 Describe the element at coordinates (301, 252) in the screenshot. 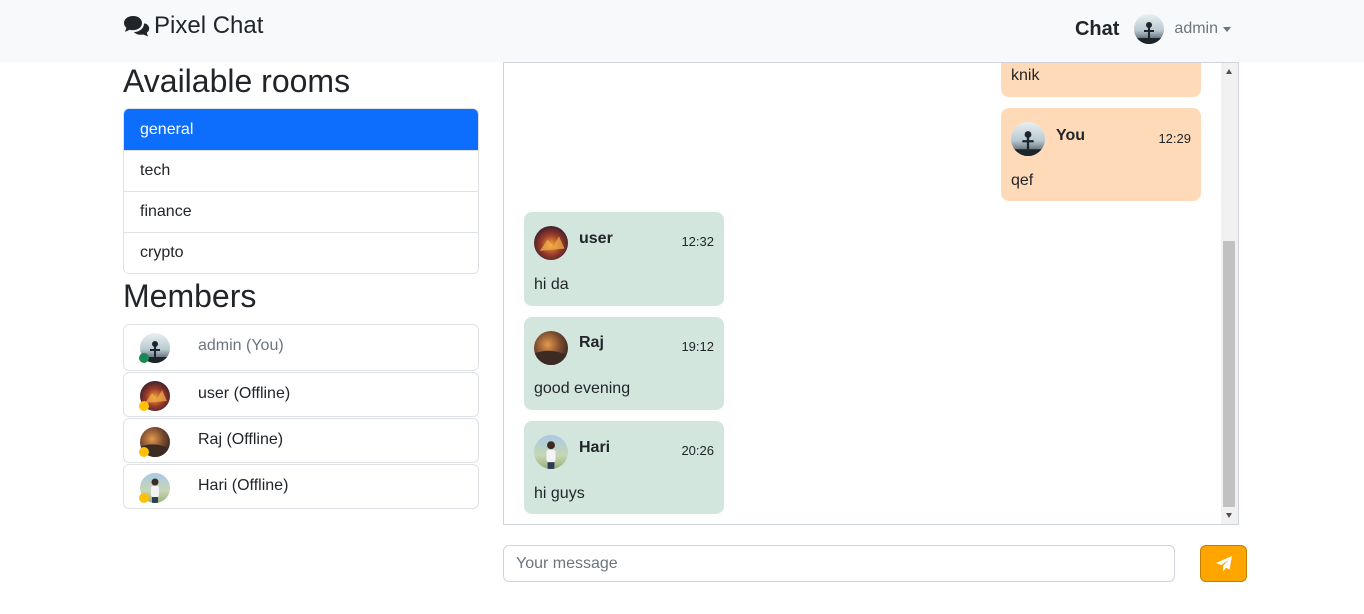

I see `room-item-crypto: crypto` at that location.